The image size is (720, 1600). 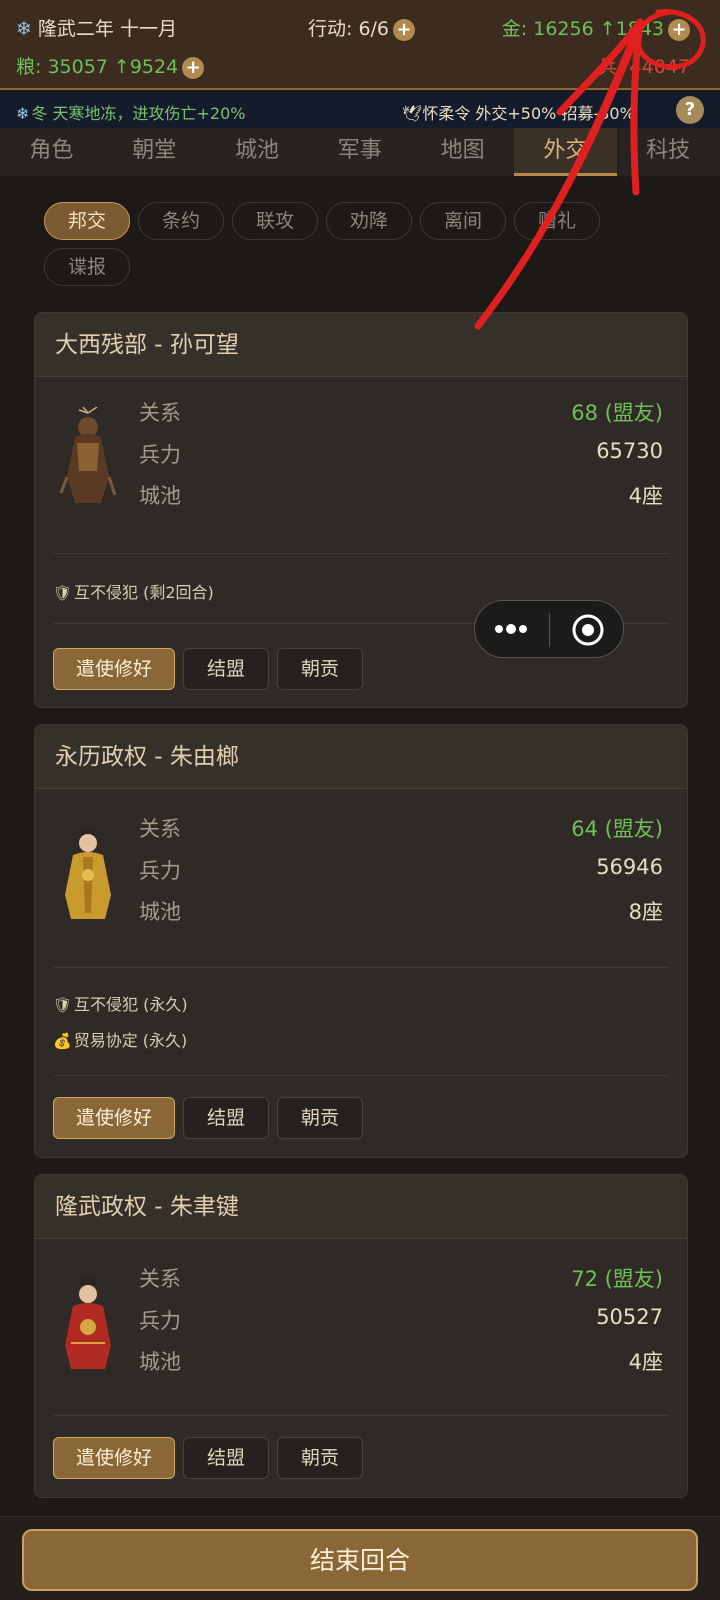 What do you see at coordinates (565, 152) in the screenshot?
I see `tab-diplomacy: 外交` at bounding box center [565, 152].